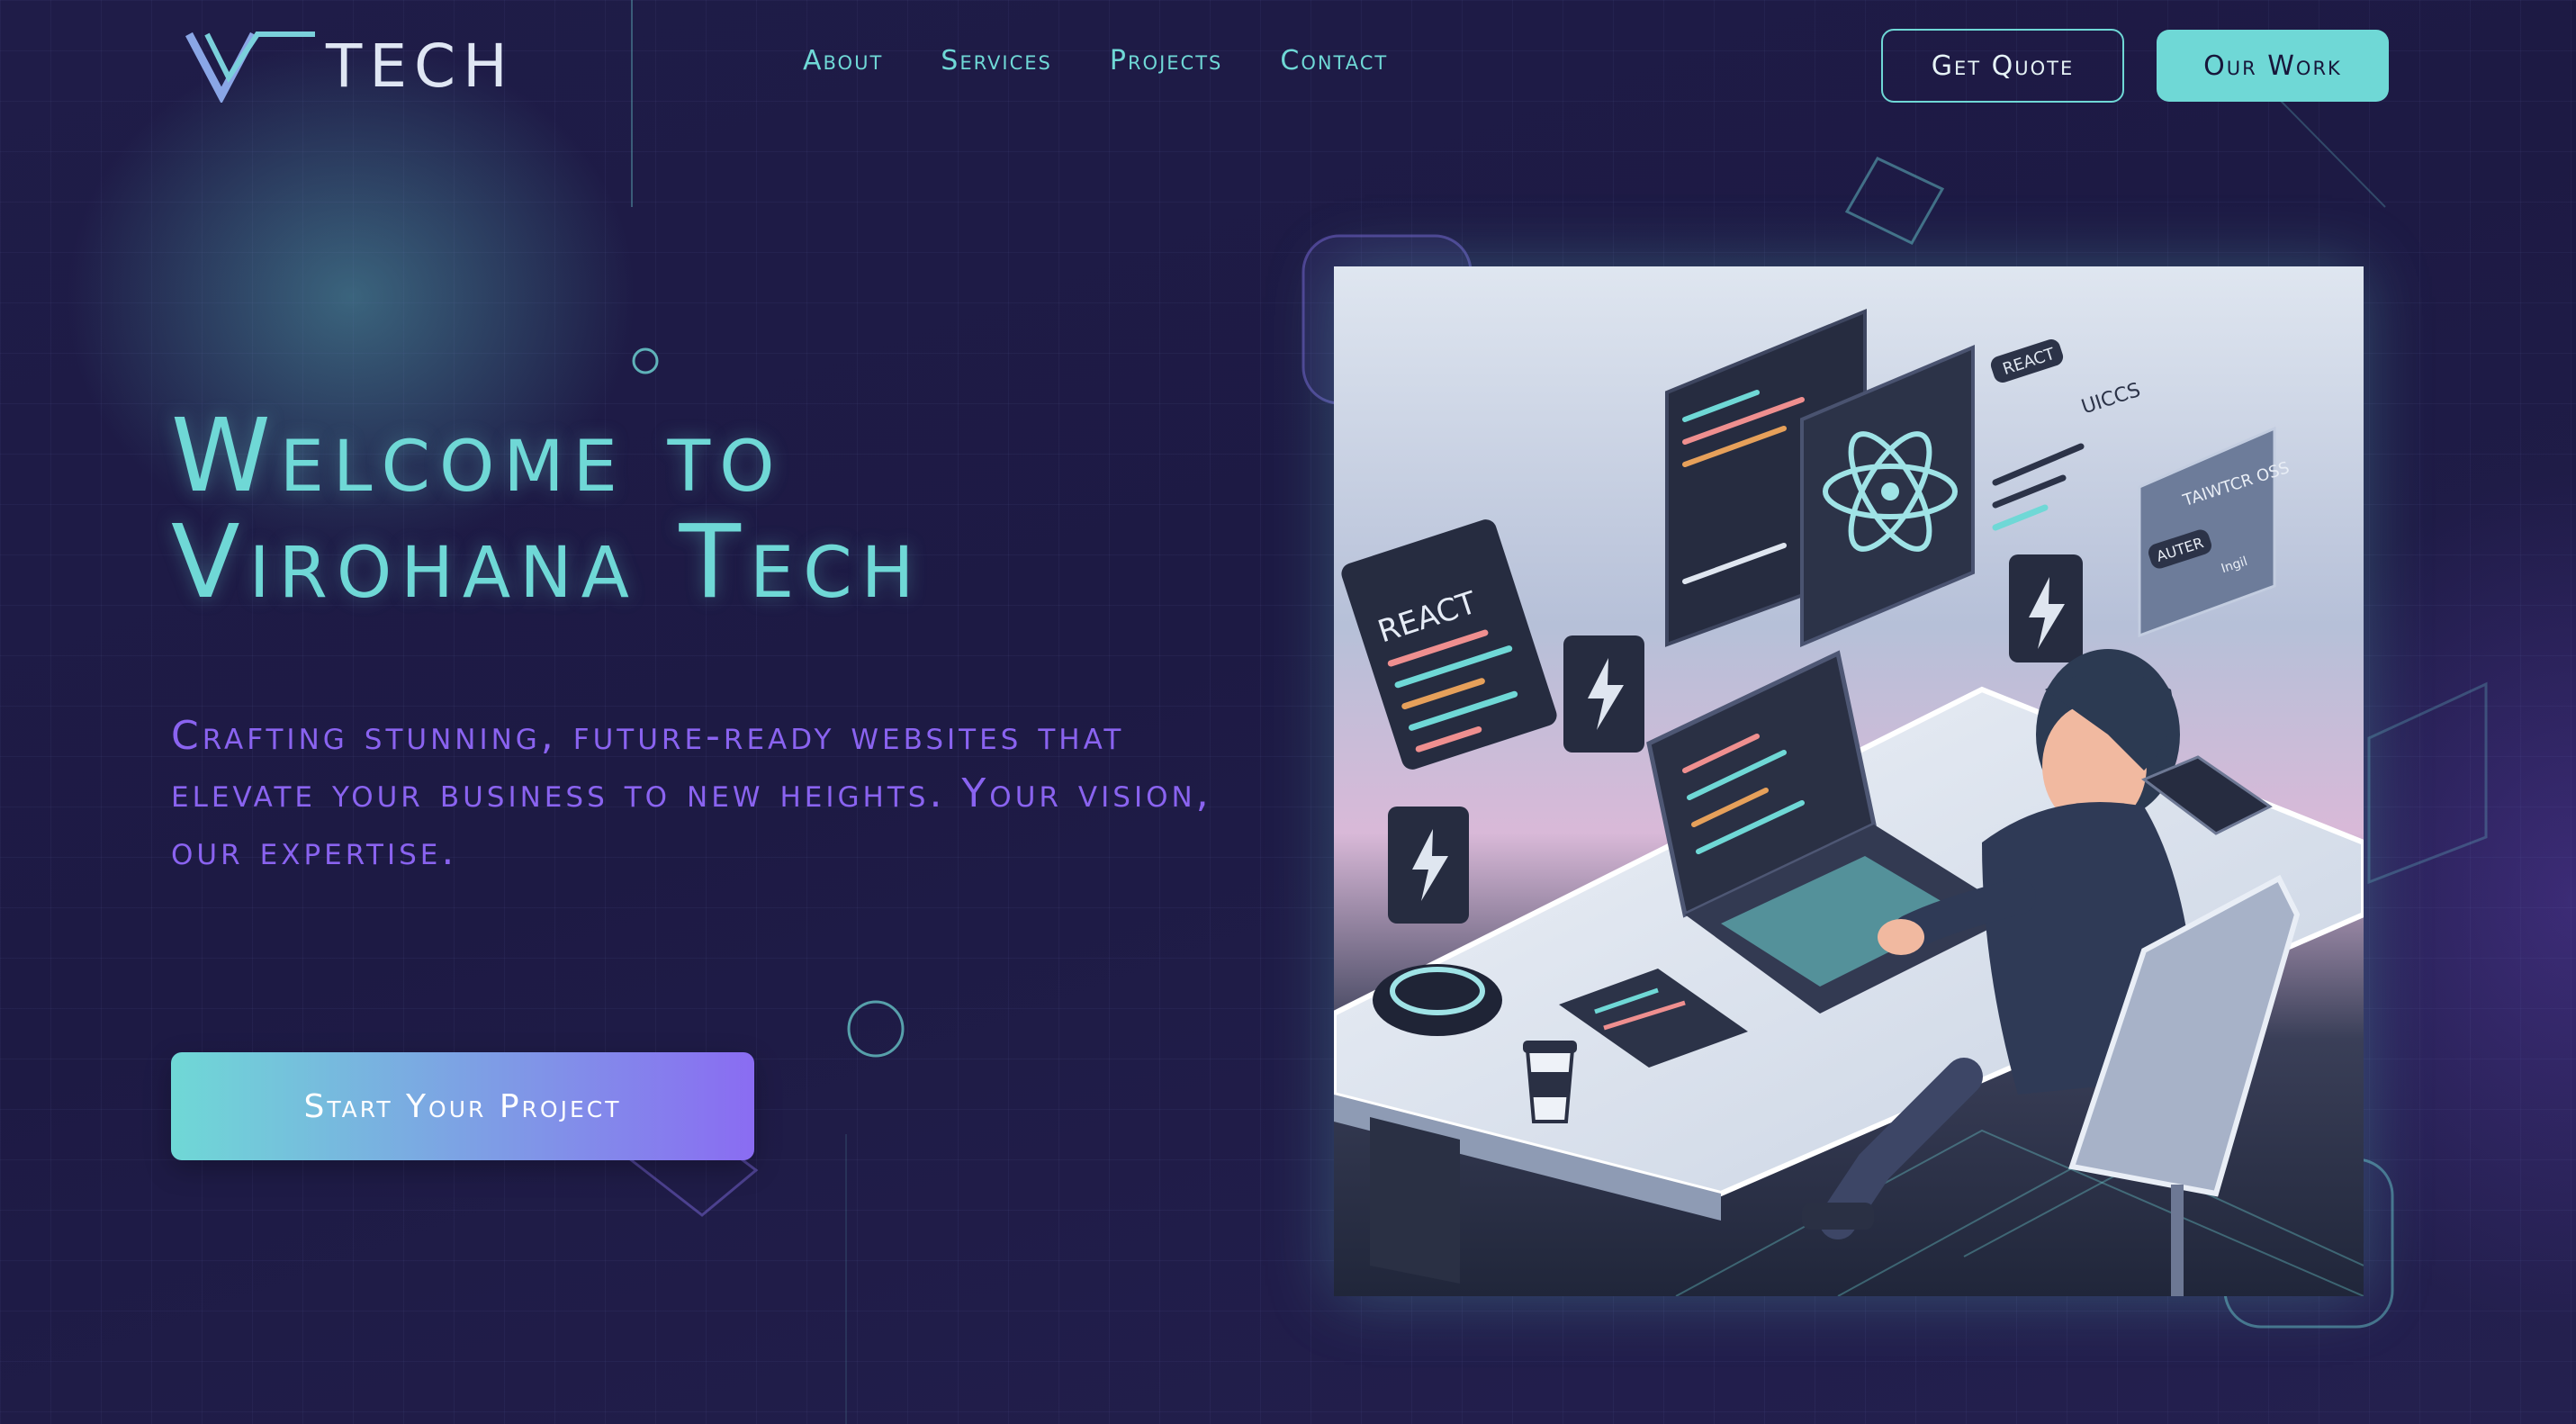  I want to click on nav-link-projects: Projects, so click(1166, 61).